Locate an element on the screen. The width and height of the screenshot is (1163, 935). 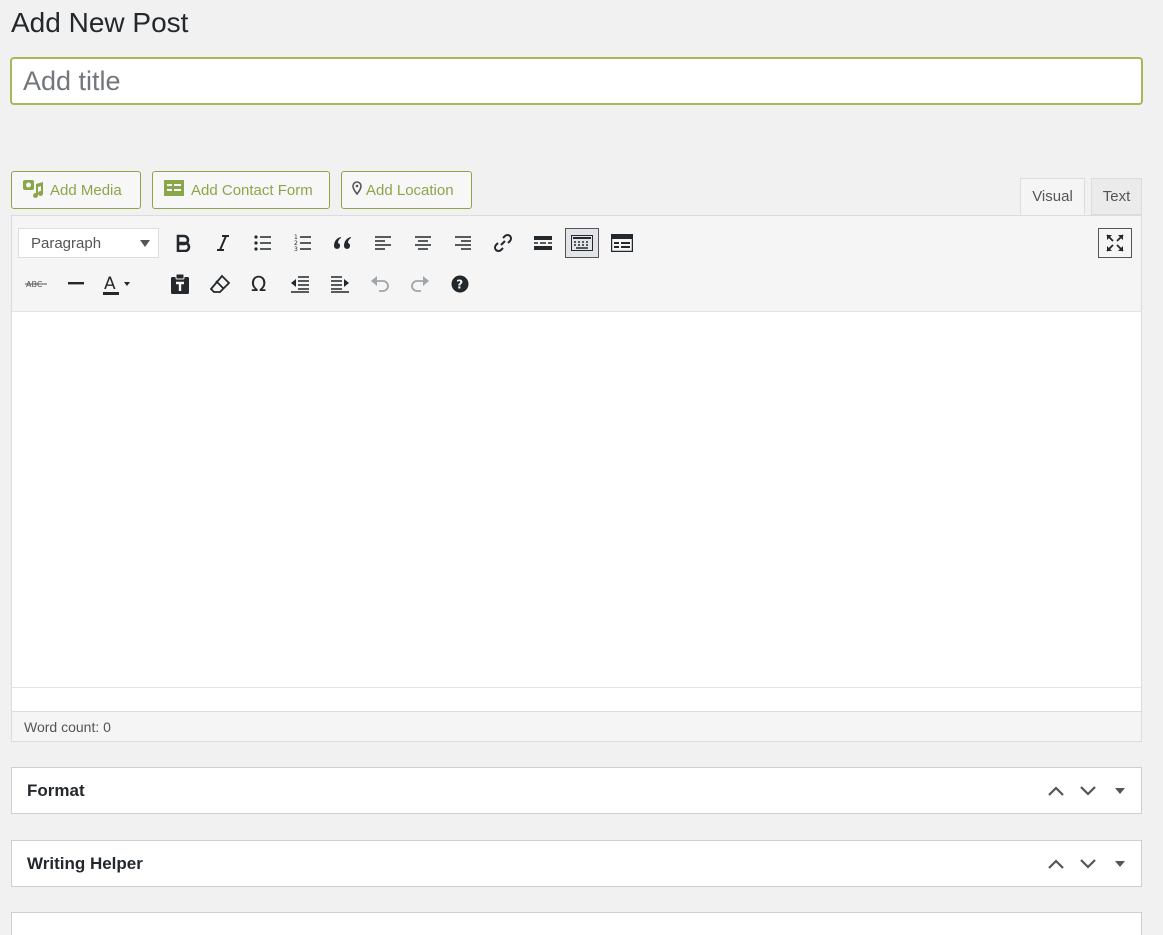
blockquote-button is located at coordinates (343, 243).